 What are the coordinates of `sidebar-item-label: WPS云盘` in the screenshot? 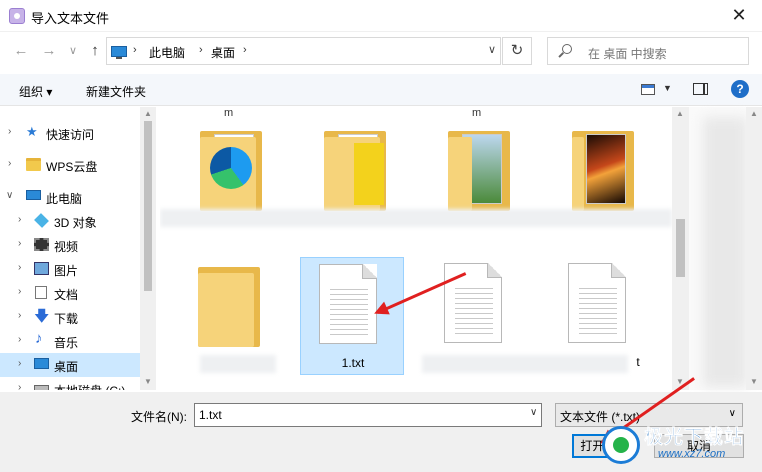 It's located at (72, 167).